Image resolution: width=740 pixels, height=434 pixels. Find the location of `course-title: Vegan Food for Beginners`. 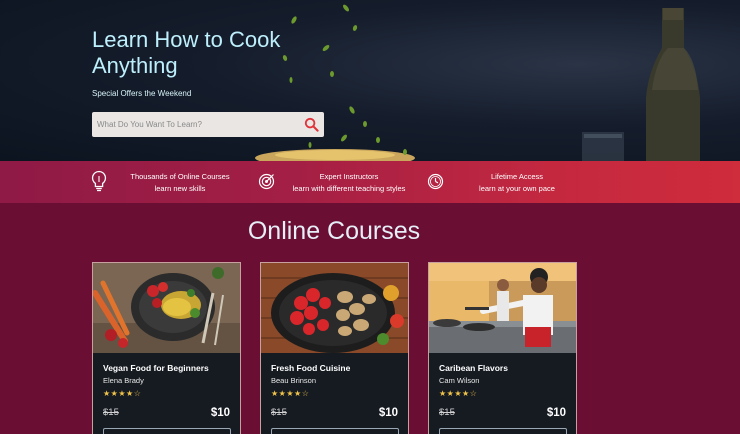

course-title: Vegan Food for Beginners is located at coordinates (156, 368).